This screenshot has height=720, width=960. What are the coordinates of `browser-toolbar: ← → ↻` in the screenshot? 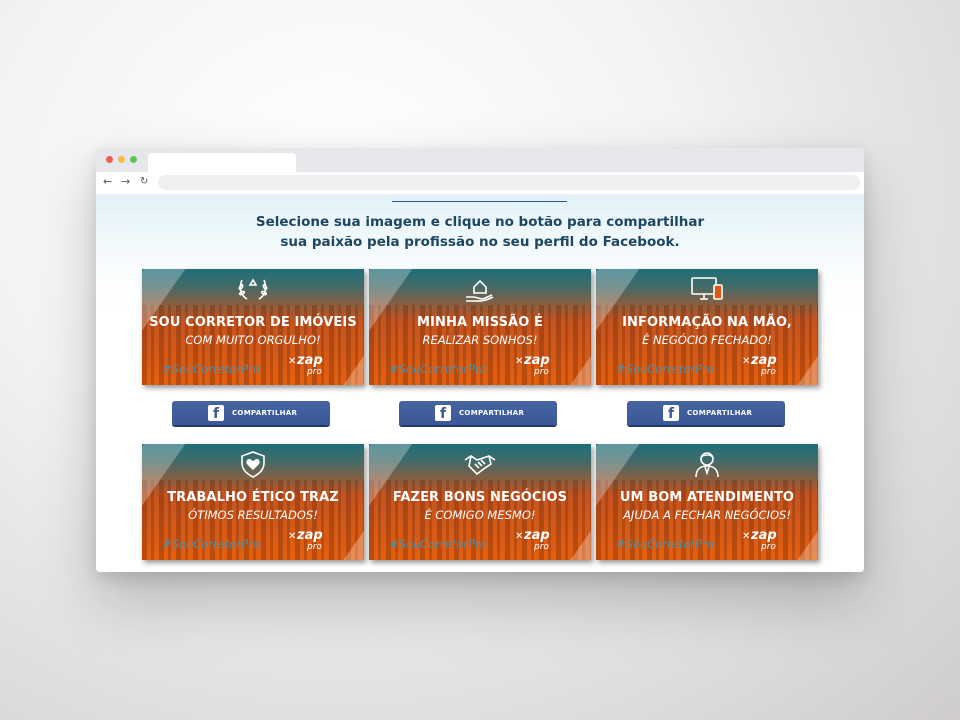 It's located at (480, 183).